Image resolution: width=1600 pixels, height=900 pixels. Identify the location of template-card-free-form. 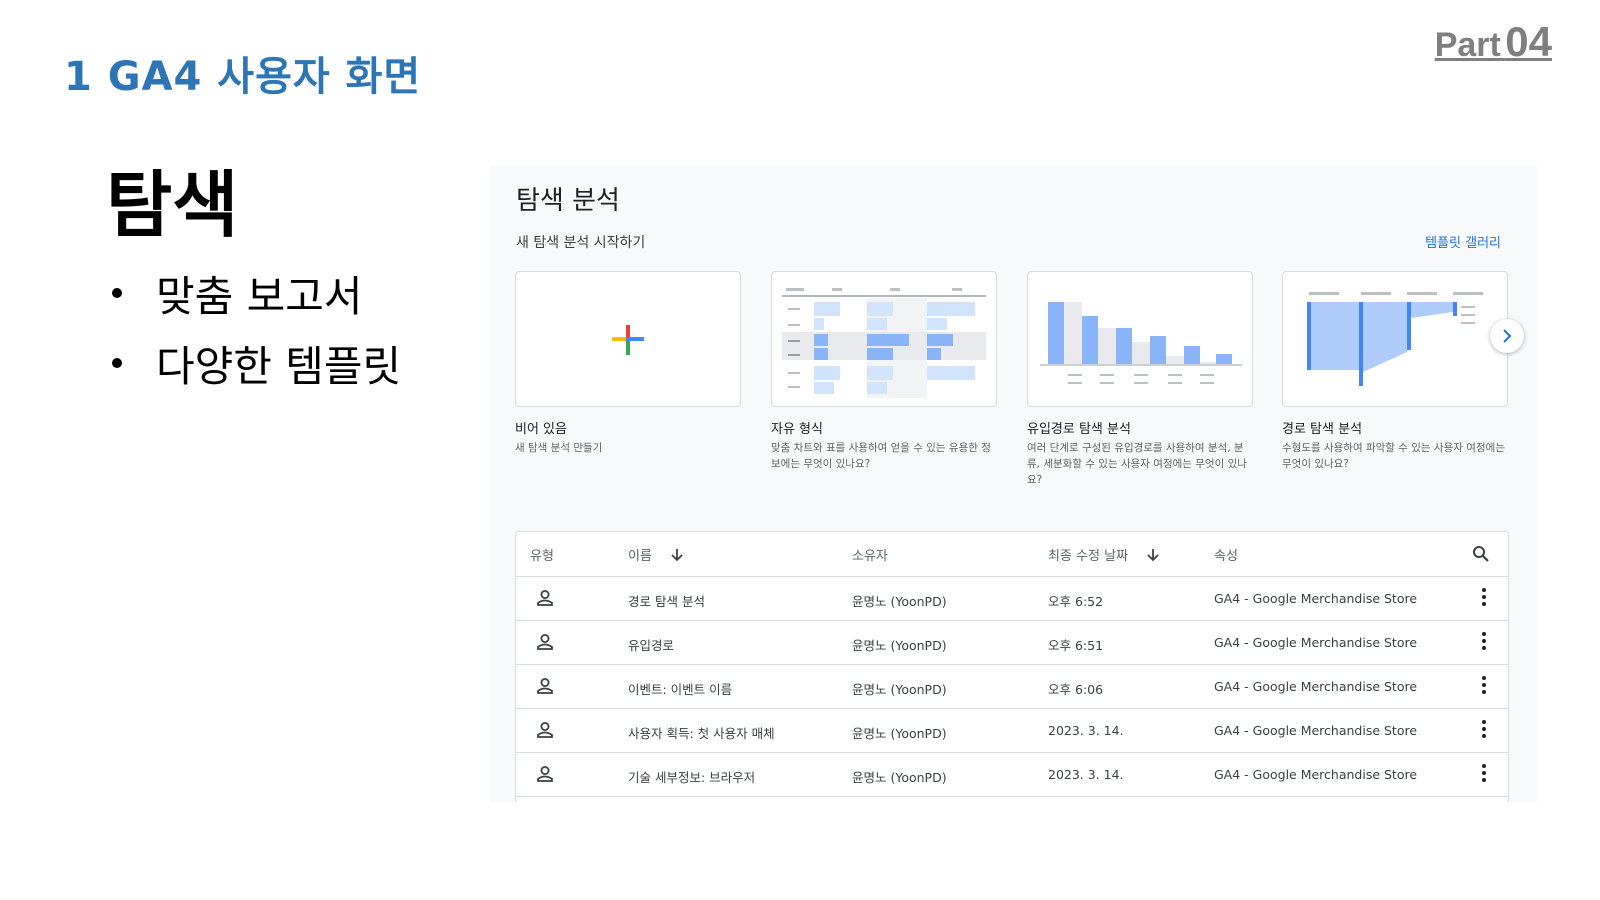
(884, 339).